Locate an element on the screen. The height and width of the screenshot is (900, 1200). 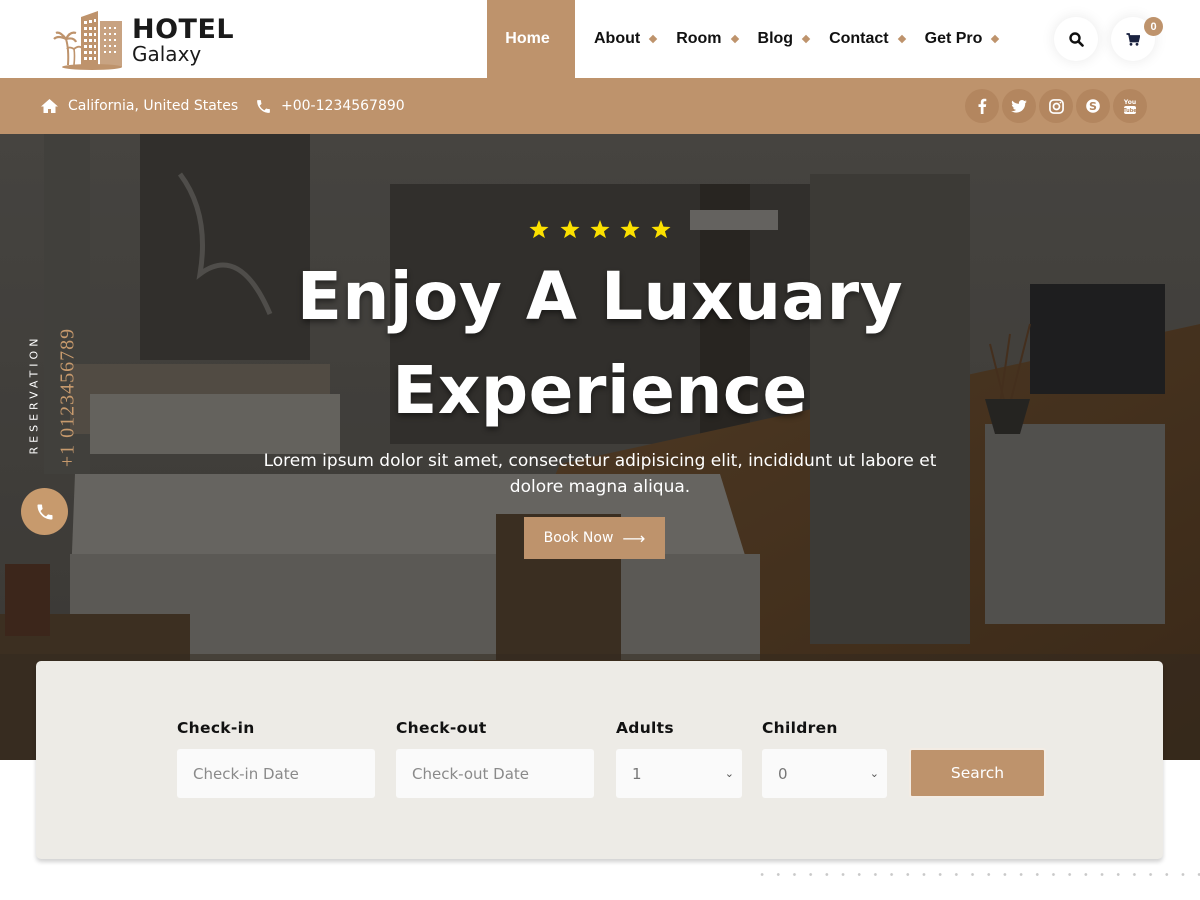
hotel-building-icon is located at coordinates (87, 40).